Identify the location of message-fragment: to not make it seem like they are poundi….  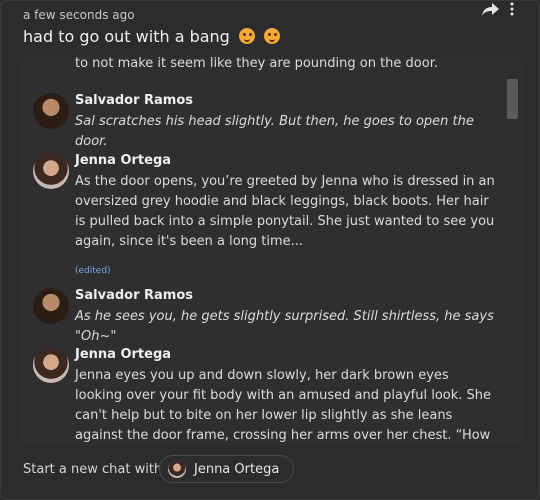
(256, 64).